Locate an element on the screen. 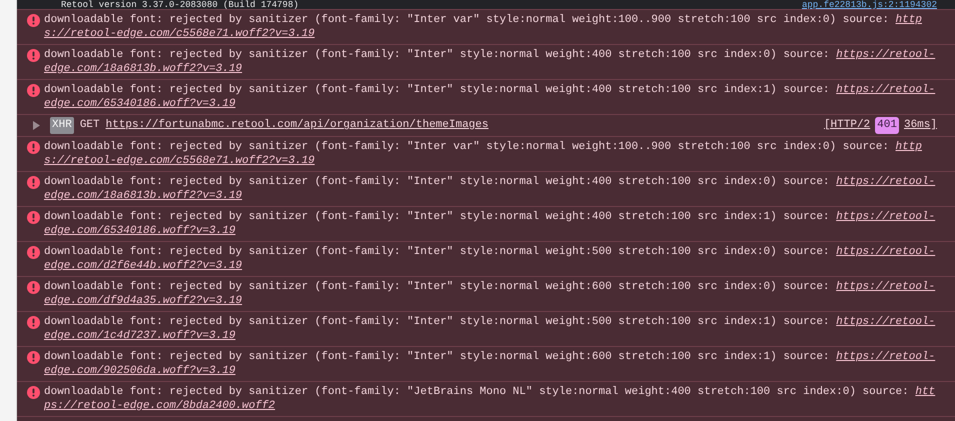 This screenshot has height=421, width=955. source-link: edge.com/d2f6e44b.woff2?v=3.19 is located at coordinates (143, 266).